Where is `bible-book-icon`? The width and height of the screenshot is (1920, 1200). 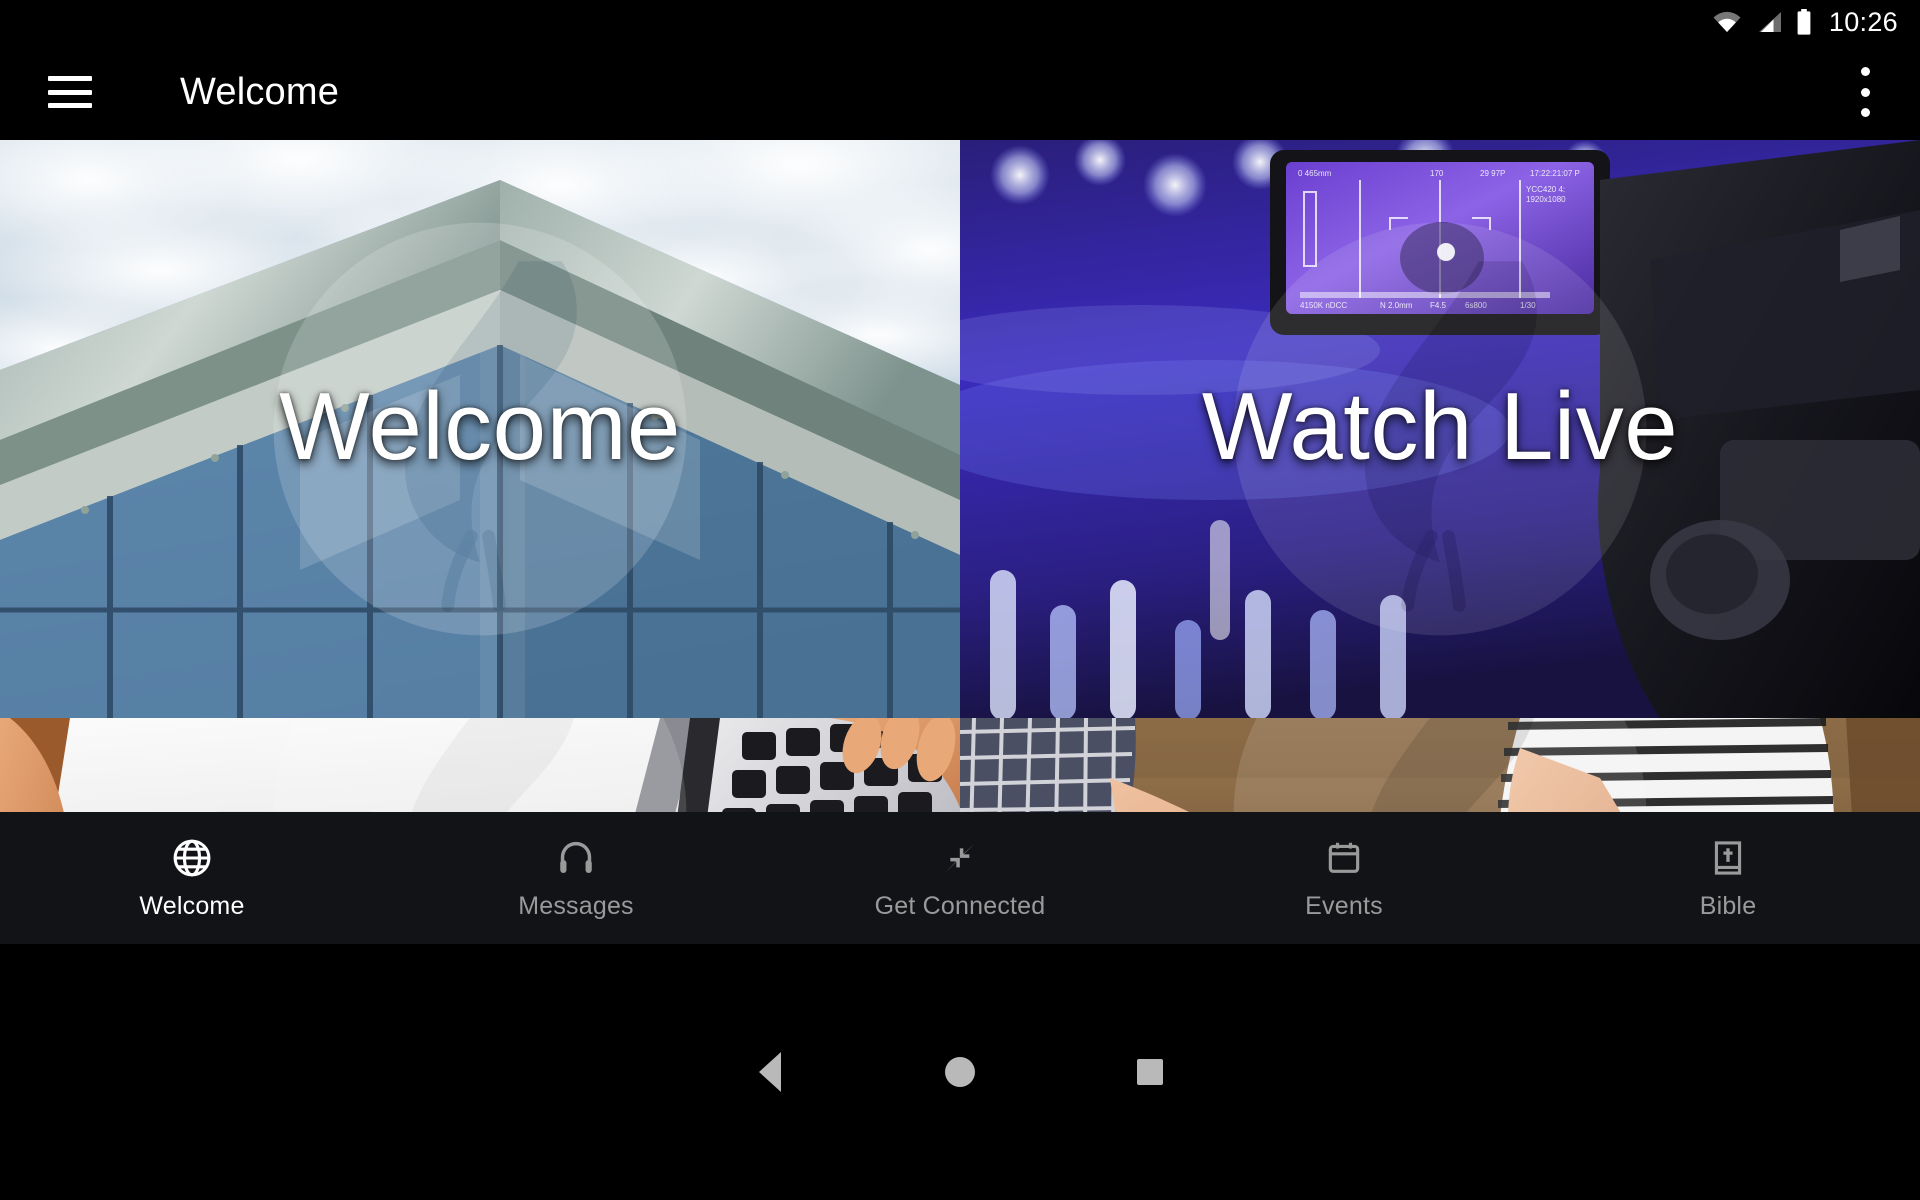
bible-book-icon is located at coordinates (1728, 858).